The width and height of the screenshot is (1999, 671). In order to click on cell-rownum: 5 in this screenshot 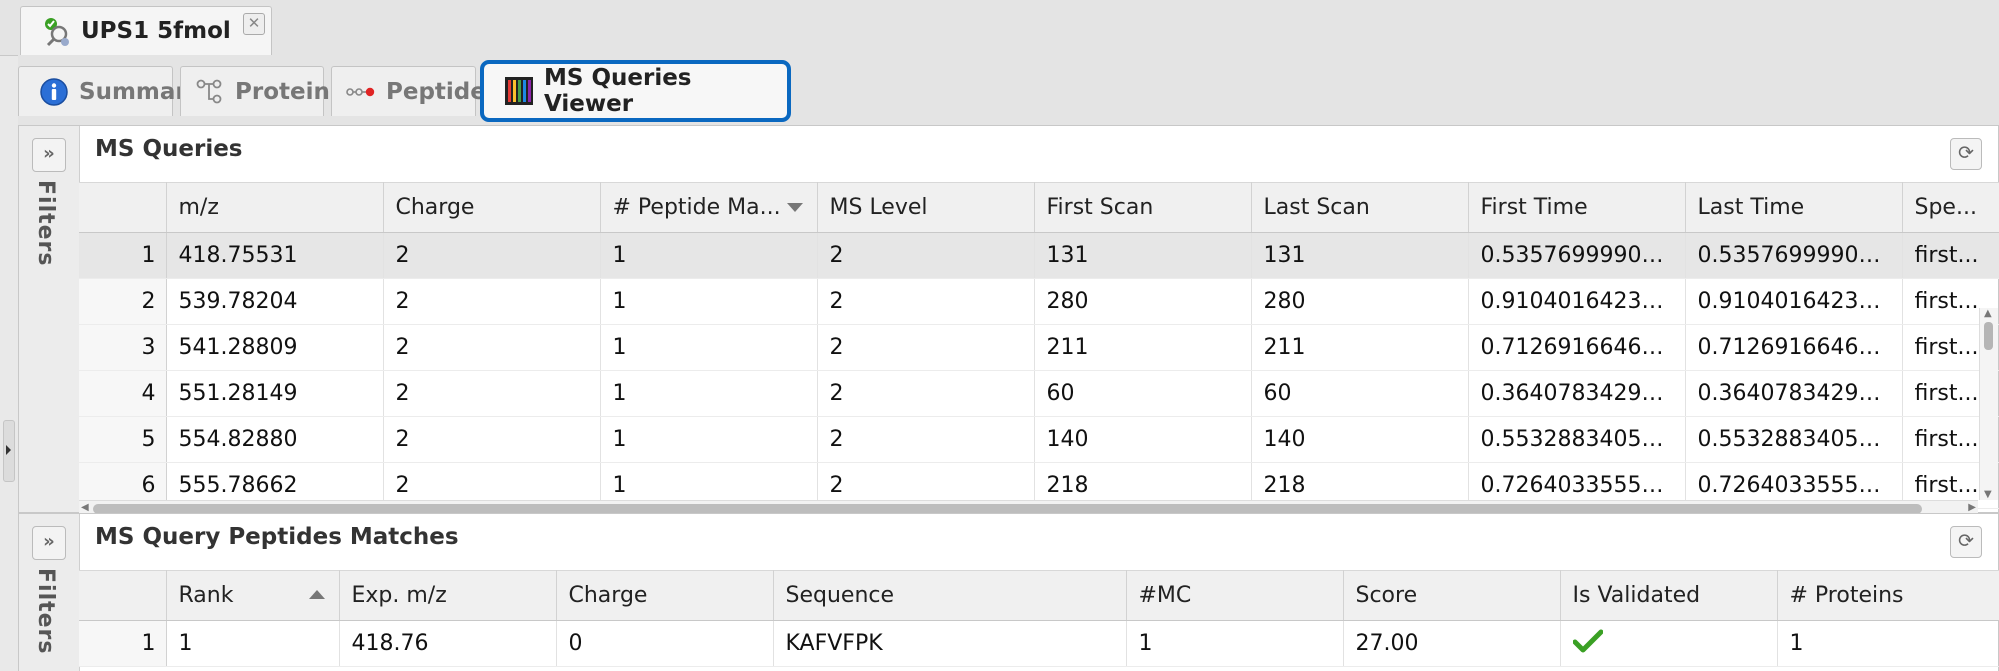, I will do `click(123, 439)`.